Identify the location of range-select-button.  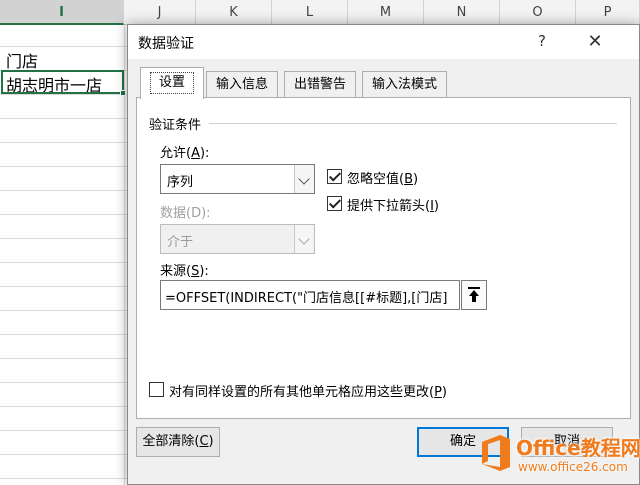
(474, 295).